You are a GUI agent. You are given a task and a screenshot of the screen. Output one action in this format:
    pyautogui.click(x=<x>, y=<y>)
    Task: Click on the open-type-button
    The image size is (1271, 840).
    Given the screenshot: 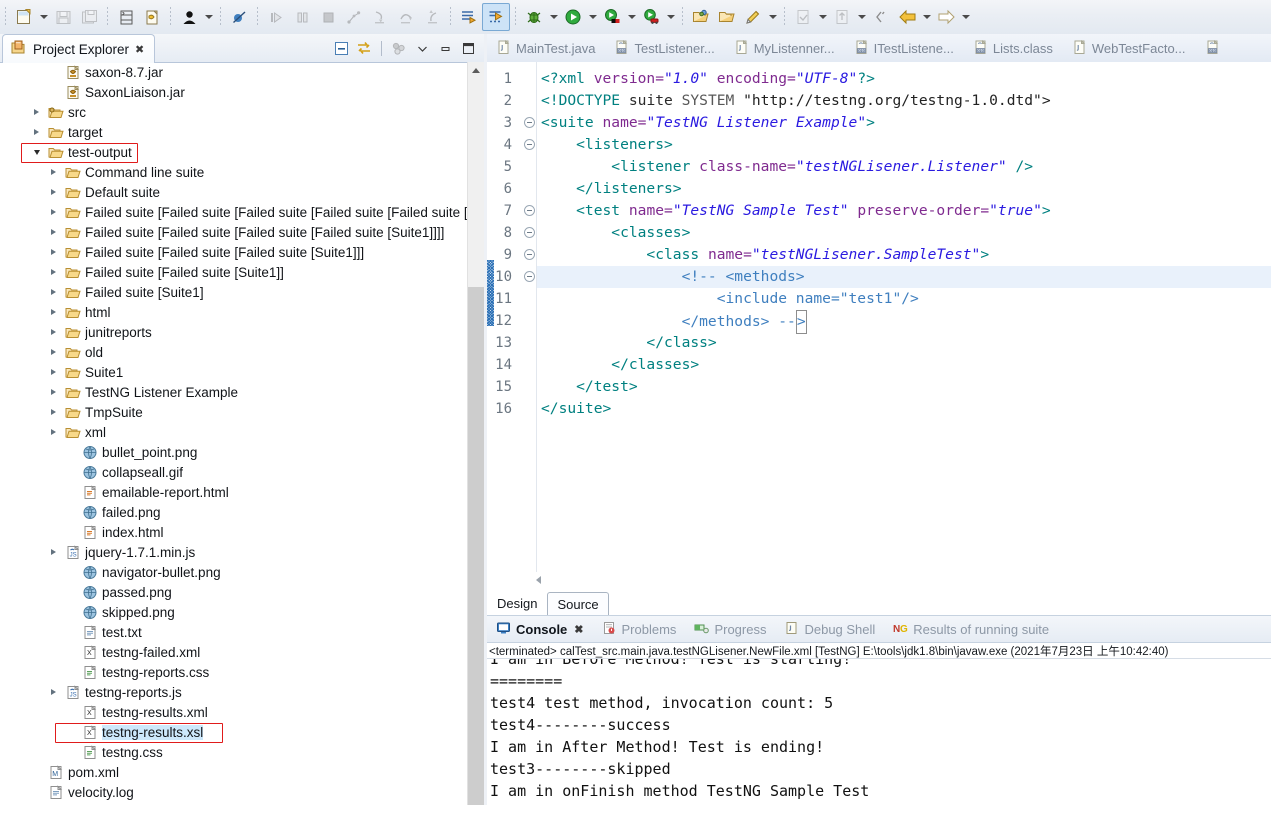 What is the action you would take?
    pyautogui.click(x=727, y=17)
    